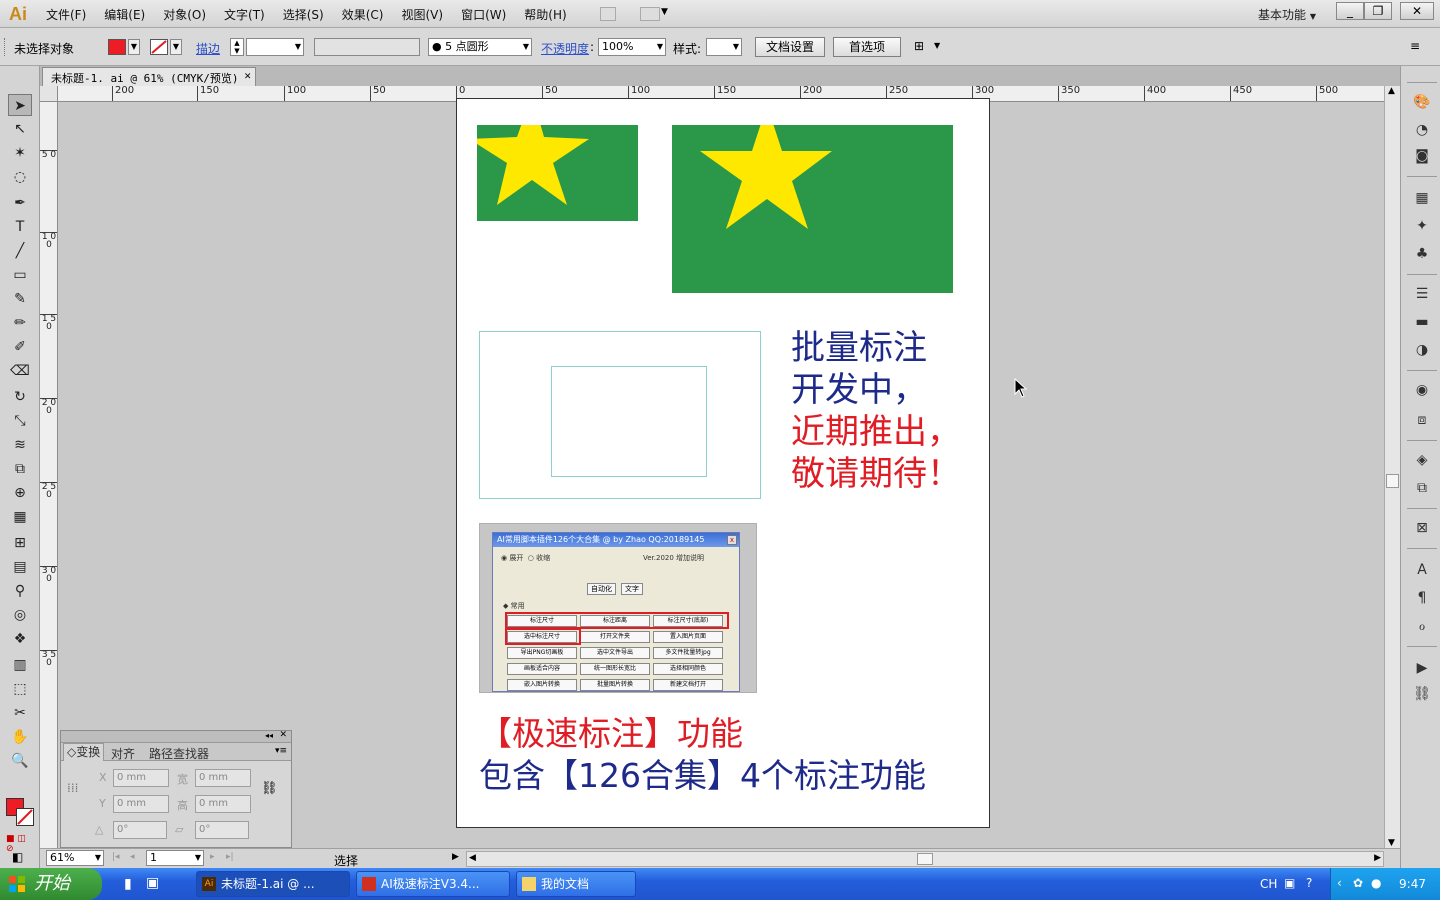 This screenshot has width=1440, height=900. I want to click on stroke-link: 描边, so click(208, 48).